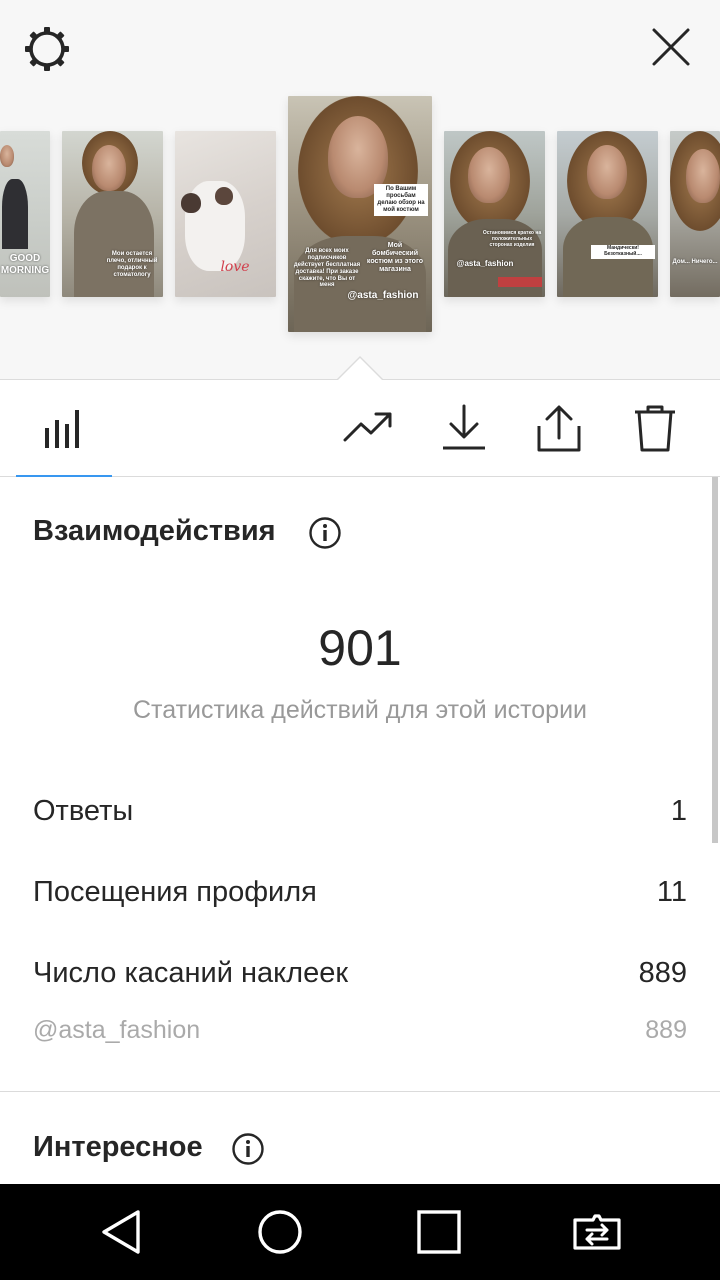 The width and height of the screenshot is (720, 1280). Describe the element at coordinates (662, 973) in the screenshot. I see `row-value-sticker-taps: 889` at that location.